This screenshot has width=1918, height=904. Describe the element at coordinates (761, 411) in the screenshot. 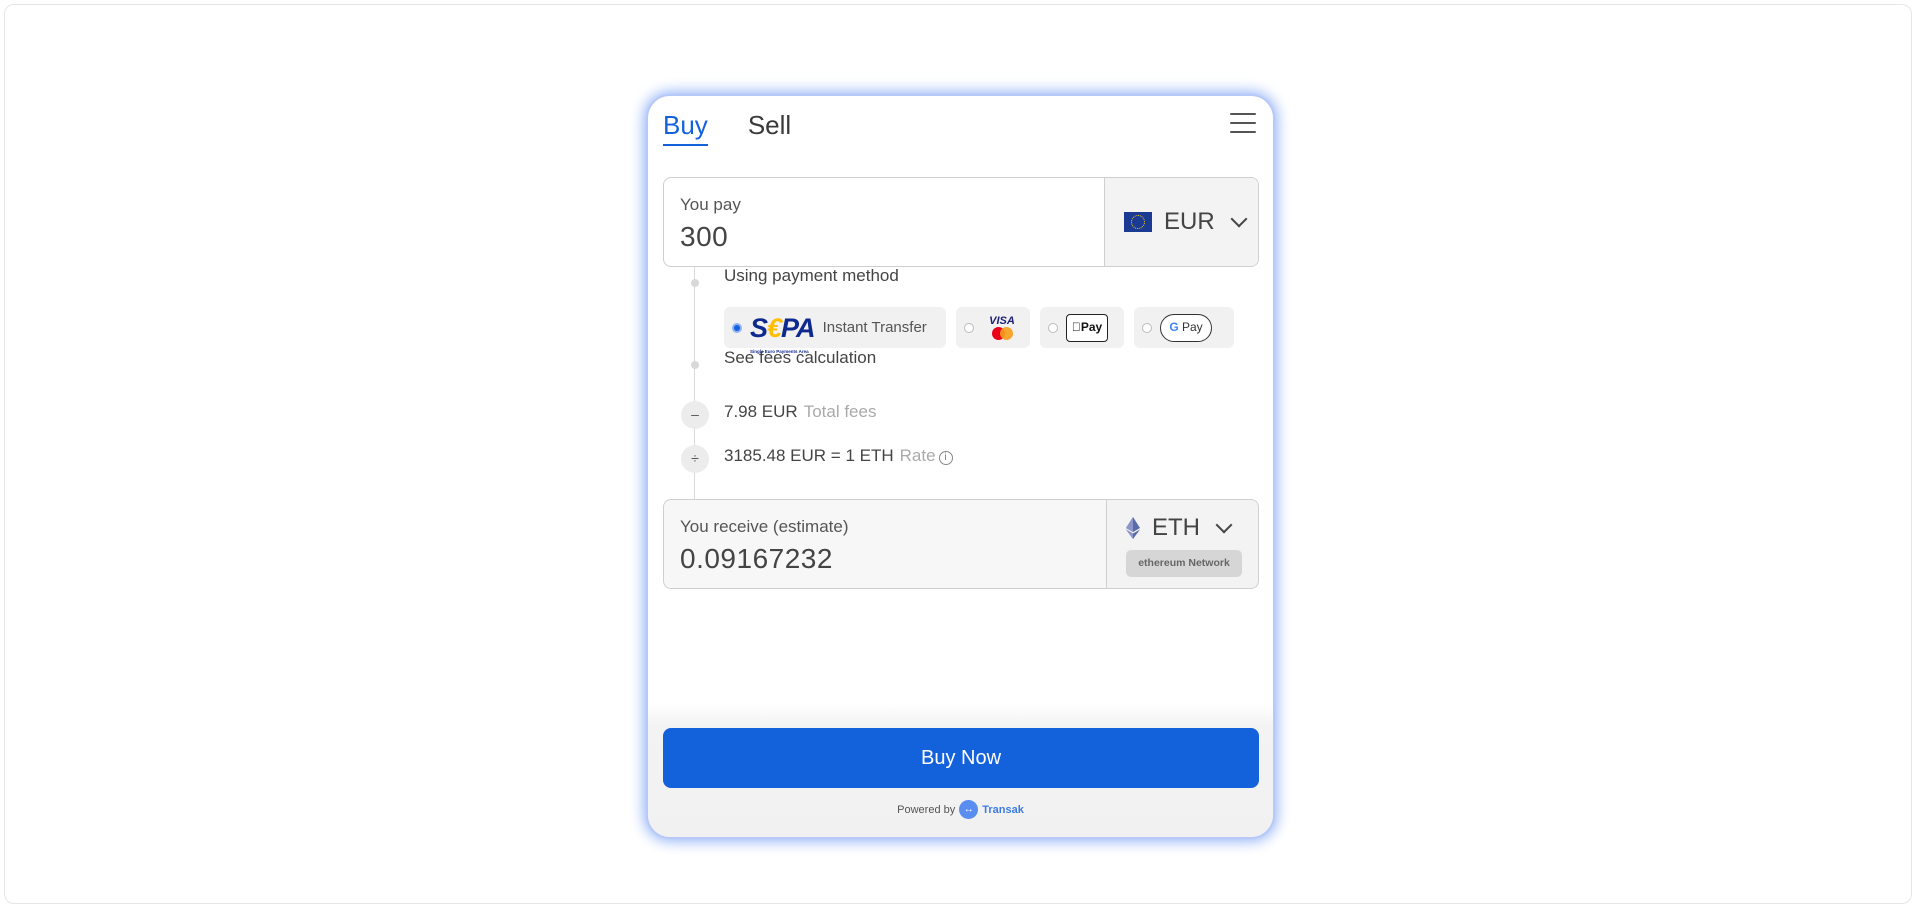

I see `total-fees-value: 7.98 EUR` at that location.